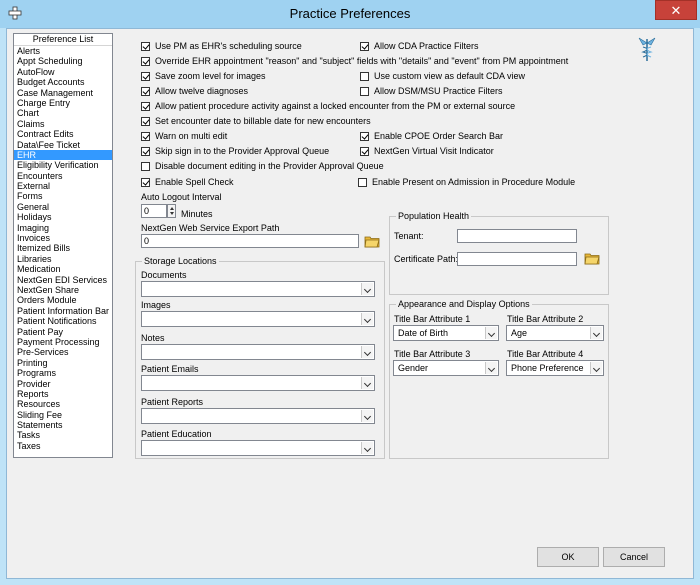  Describe the element at coordinates (446, 333) in the screenshot. I see `title-bar-attr-1-select: Date of Birth` at that location.